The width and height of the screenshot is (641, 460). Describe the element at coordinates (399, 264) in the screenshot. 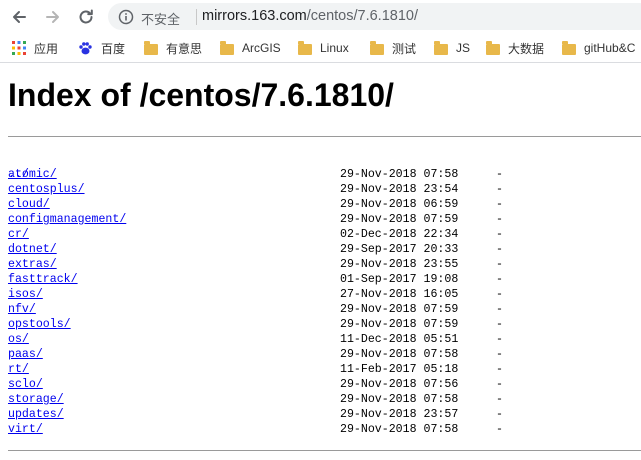

I see `modified-date: 29-Nov-2018 23:55` at that location.